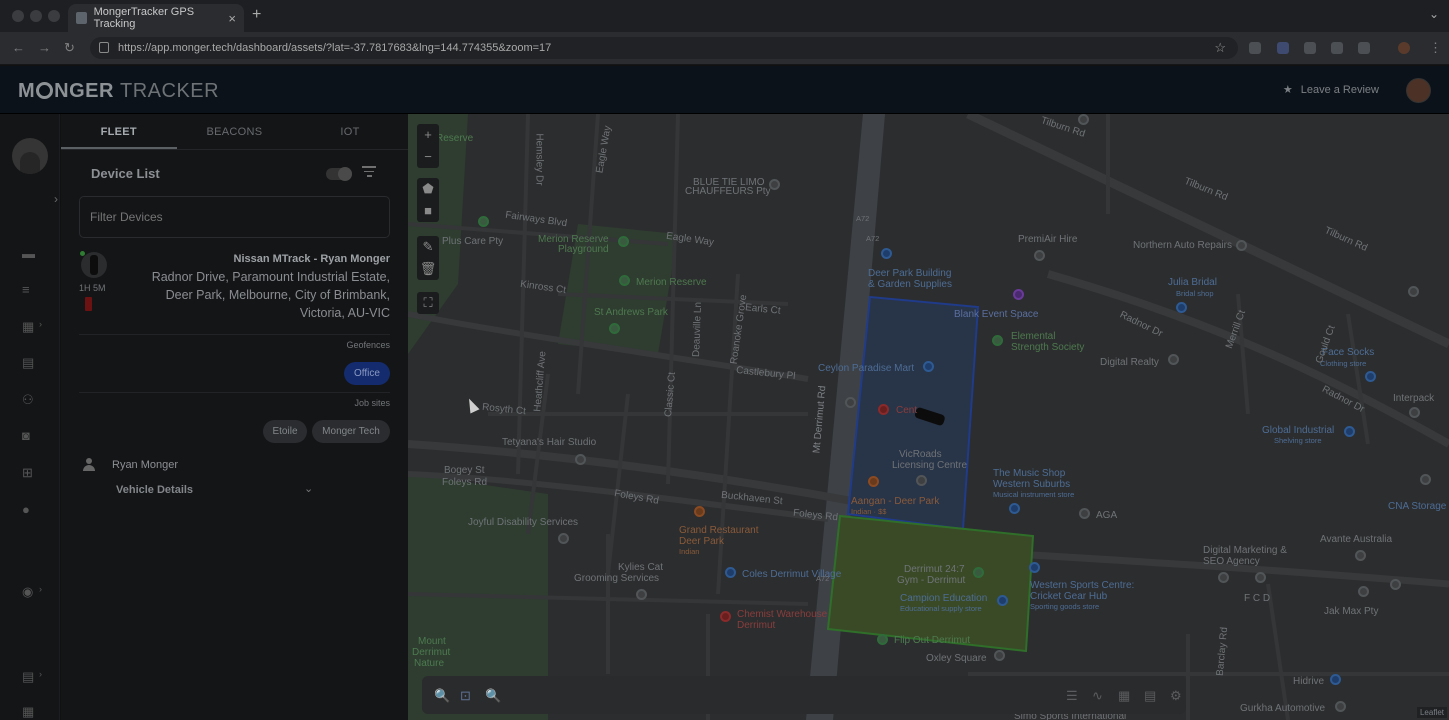  What do you see at coordinates (339, 174) in the screenshot?
I see `device-list-toggle` at bounding box center [339, 174].